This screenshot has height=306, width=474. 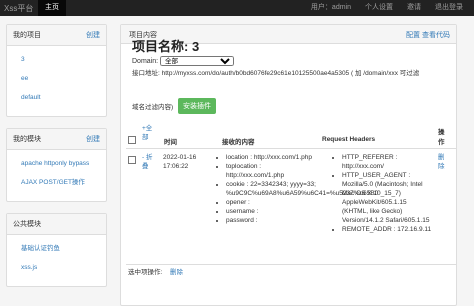 What do you see at coordinates (443, 162) in the screenshot?
I see `delete-row-link: 删除` at bounding box center [443, 162].